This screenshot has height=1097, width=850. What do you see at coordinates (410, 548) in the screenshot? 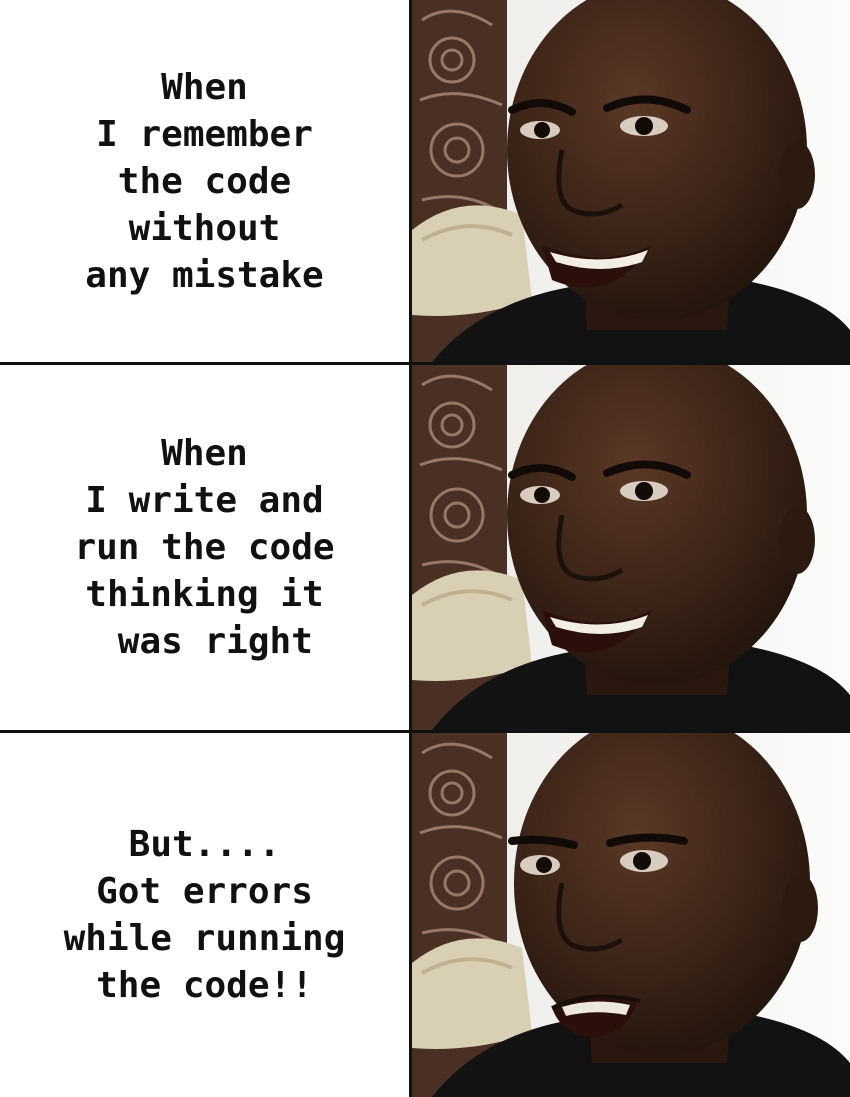
I see `divider-vertical` at bounding box center [410, 548].